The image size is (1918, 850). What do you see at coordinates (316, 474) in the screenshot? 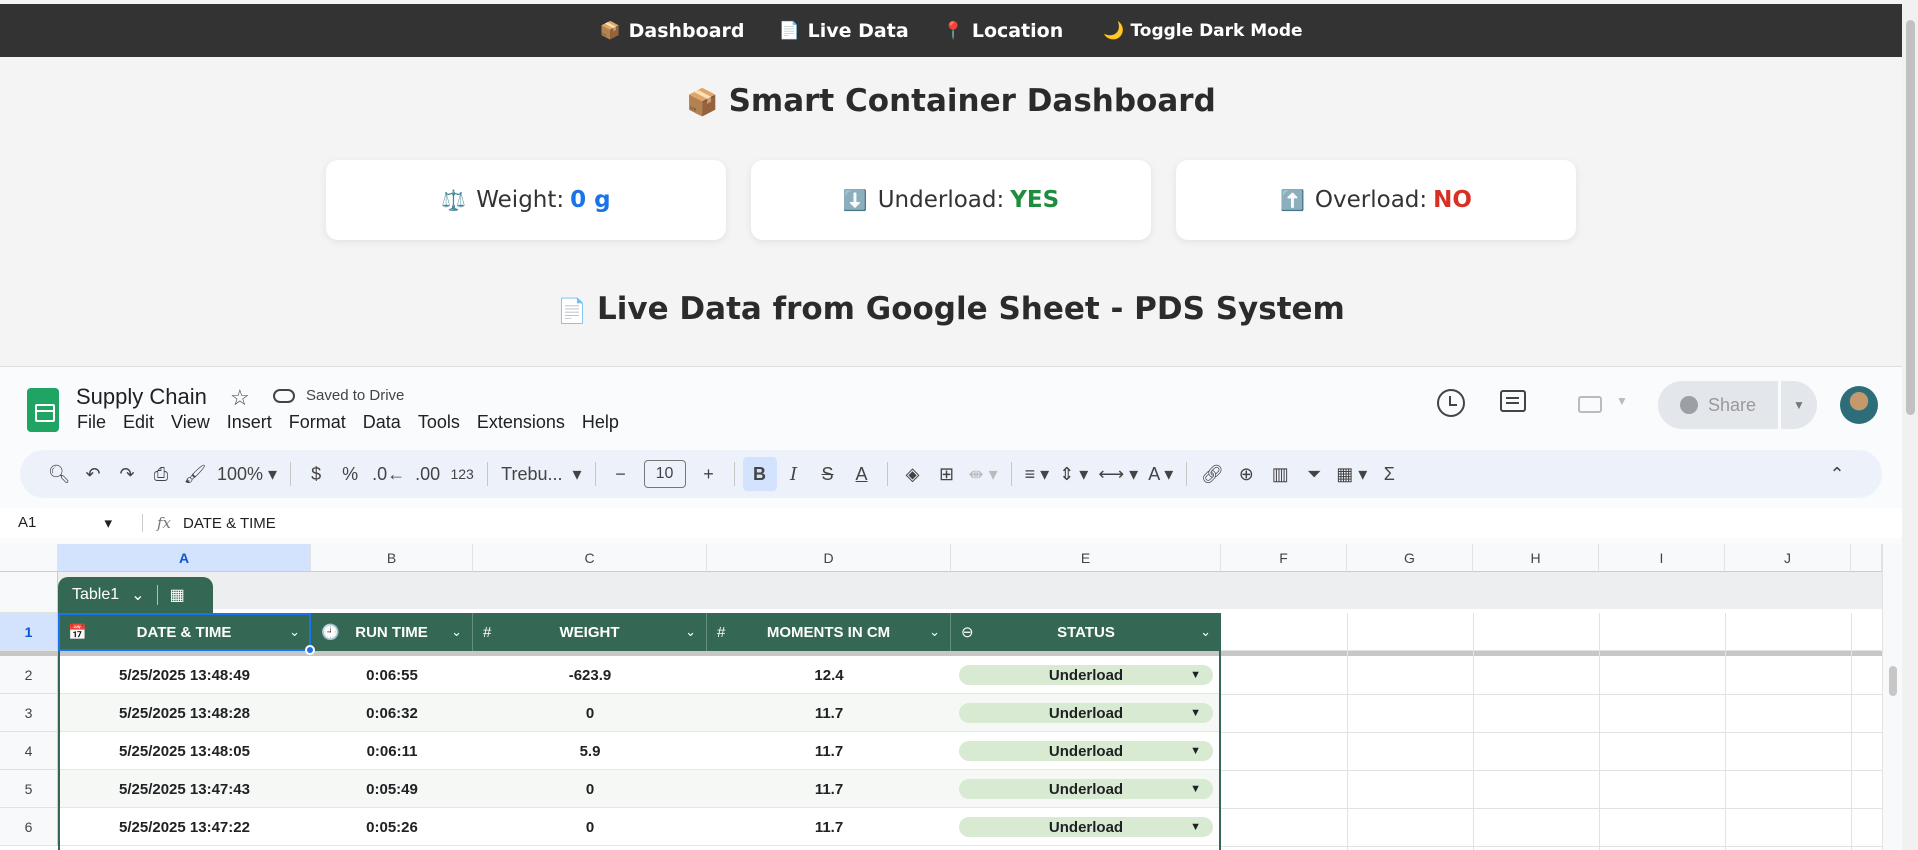
I see `currency-format-button: $` at bounding box center [316, 474].